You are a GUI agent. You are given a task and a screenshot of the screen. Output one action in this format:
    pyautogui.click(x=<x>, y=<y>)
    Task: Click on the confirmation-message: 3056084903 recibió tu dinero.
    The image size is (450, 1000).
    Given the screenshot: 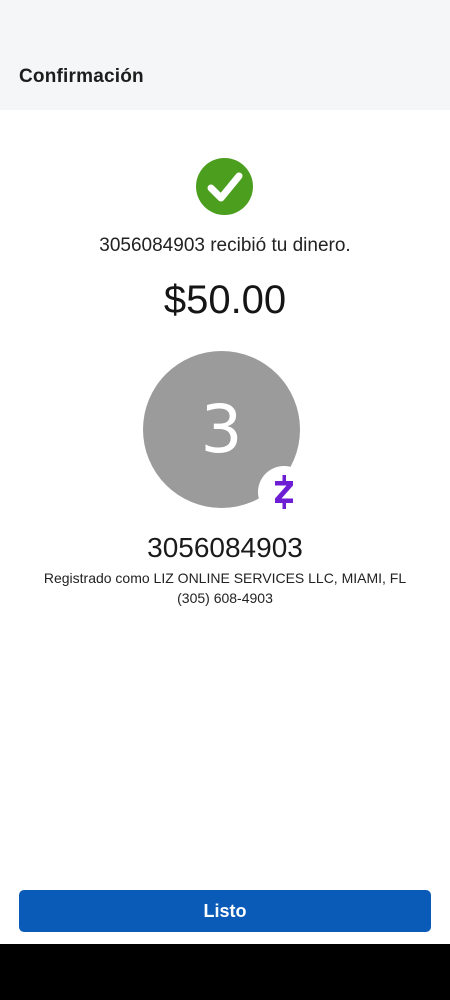 What is the action you would take?
    pyautogui.click(x=225, y=245)
    